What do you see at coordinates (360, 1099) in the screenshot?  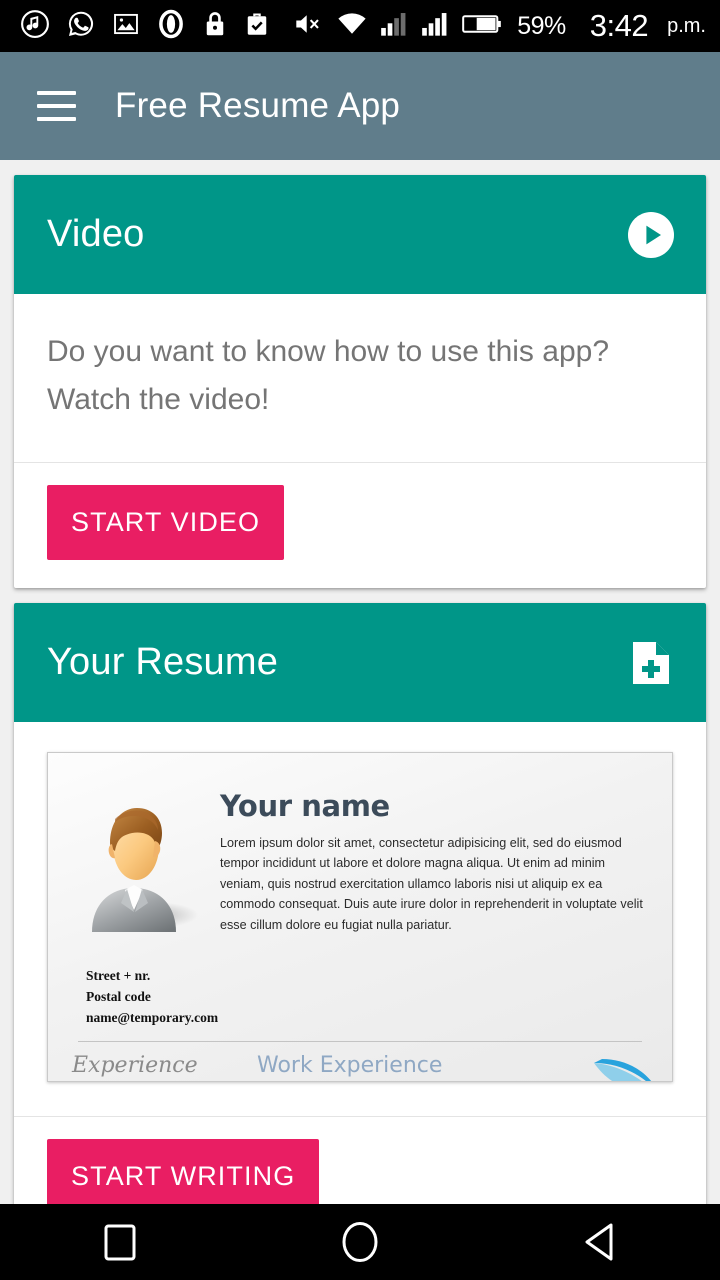 I see `resume-card-spacer` at bounding box center [360, 1099].